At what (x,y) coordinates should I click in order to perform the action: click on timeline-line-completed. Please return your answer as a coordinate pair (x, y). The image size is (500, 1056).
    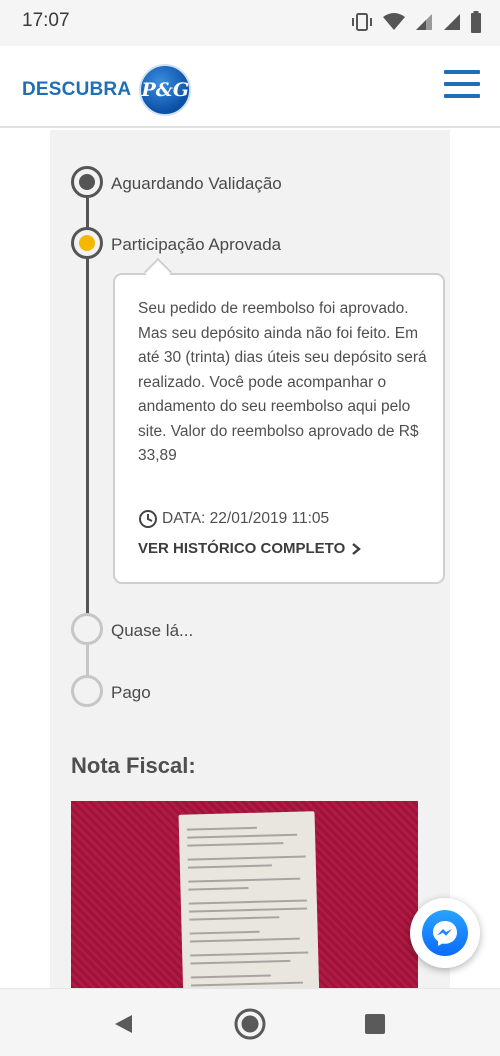
    Looking at the image, I should click on (87, 411).